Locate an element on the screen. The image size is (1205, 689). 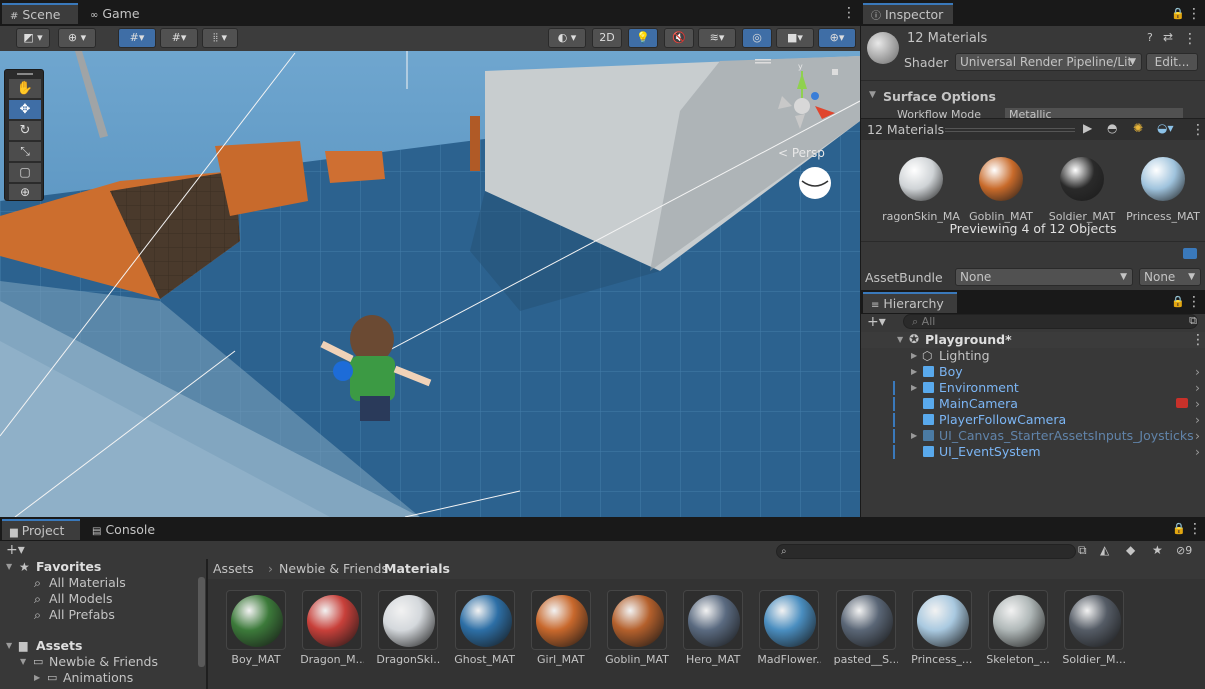
effects-dropdown: ≋▾ is located at coordinates (717, 38).